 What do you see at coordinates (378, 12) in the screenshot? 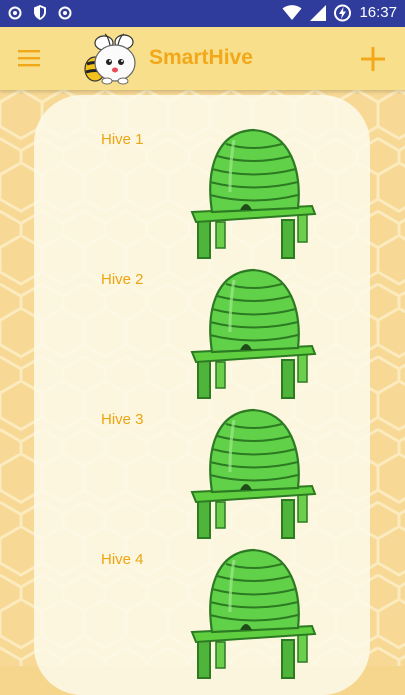
I see `clock: 16:37` at bounding box center [378, 12].